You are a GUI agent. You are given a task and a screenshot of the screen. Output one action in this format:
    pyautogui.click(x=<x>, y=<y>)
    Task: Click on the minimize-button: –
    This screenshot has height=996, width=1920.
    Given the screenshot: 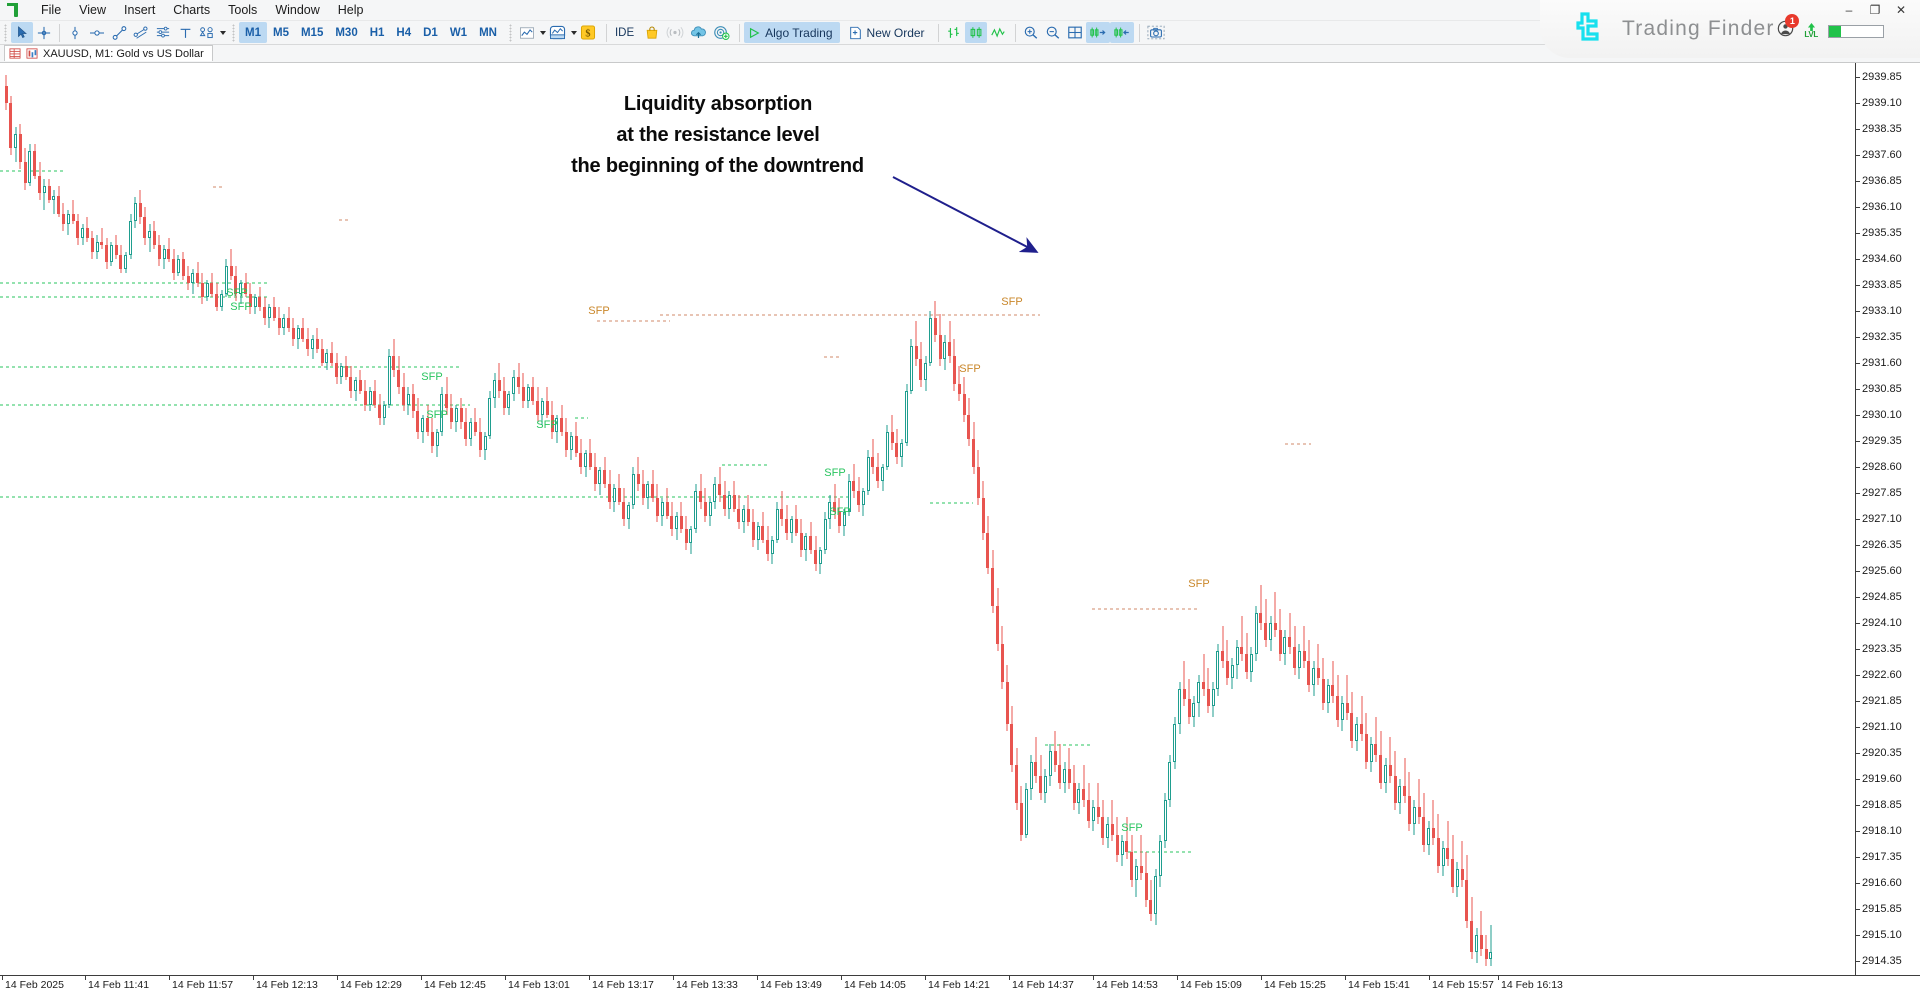 What is the action you would take?
    pyautogui.click(x=1849, y=10)
    